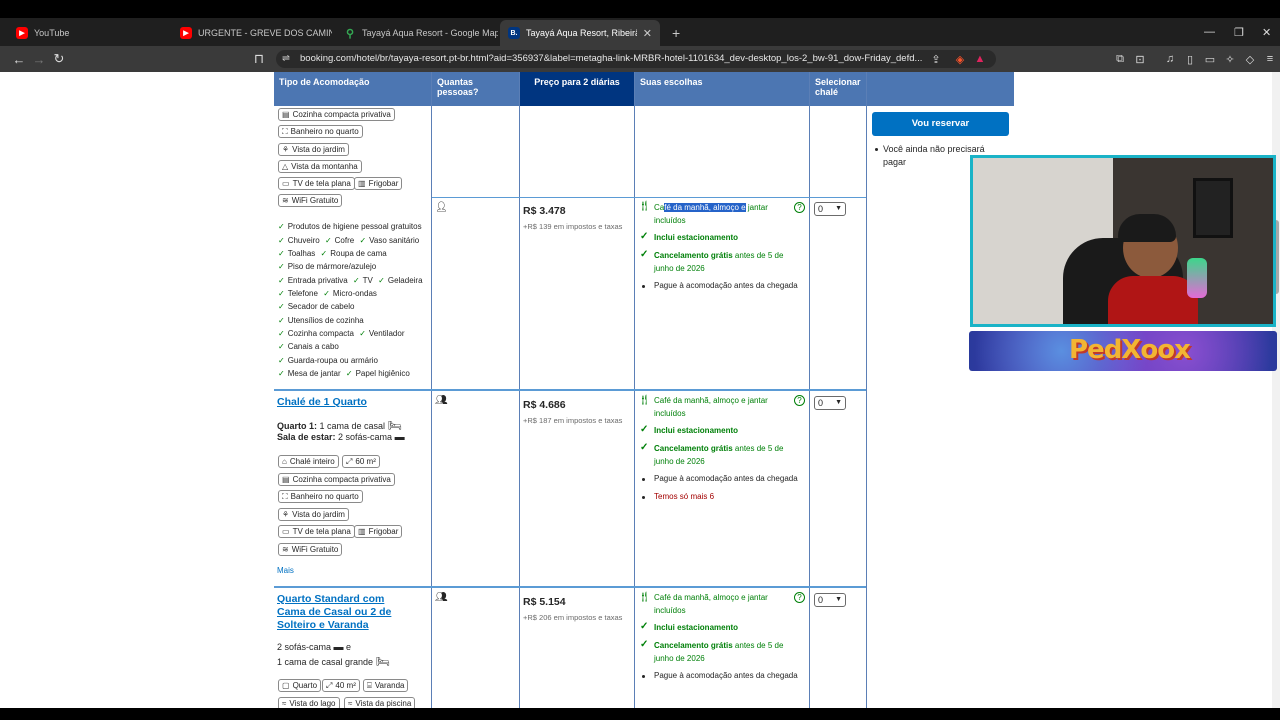  What do you see at coordinates (350, 33) in the screenshot?
I see `map-pin-icon: ⚲` at bounding box center [350, 33].